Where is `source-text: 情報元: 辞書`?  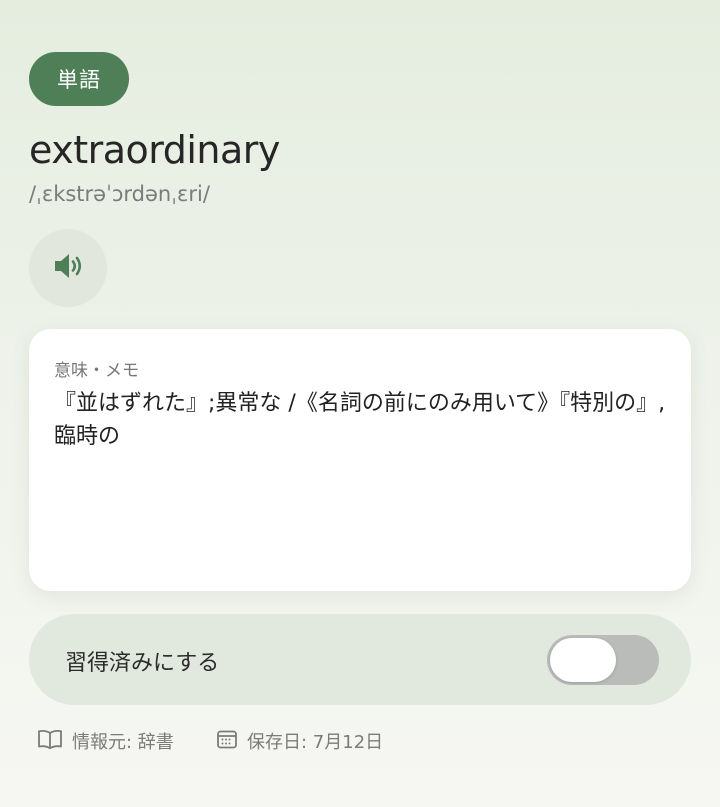 source-text: 情報元: 辞書 is located at coordinates (123, 742).